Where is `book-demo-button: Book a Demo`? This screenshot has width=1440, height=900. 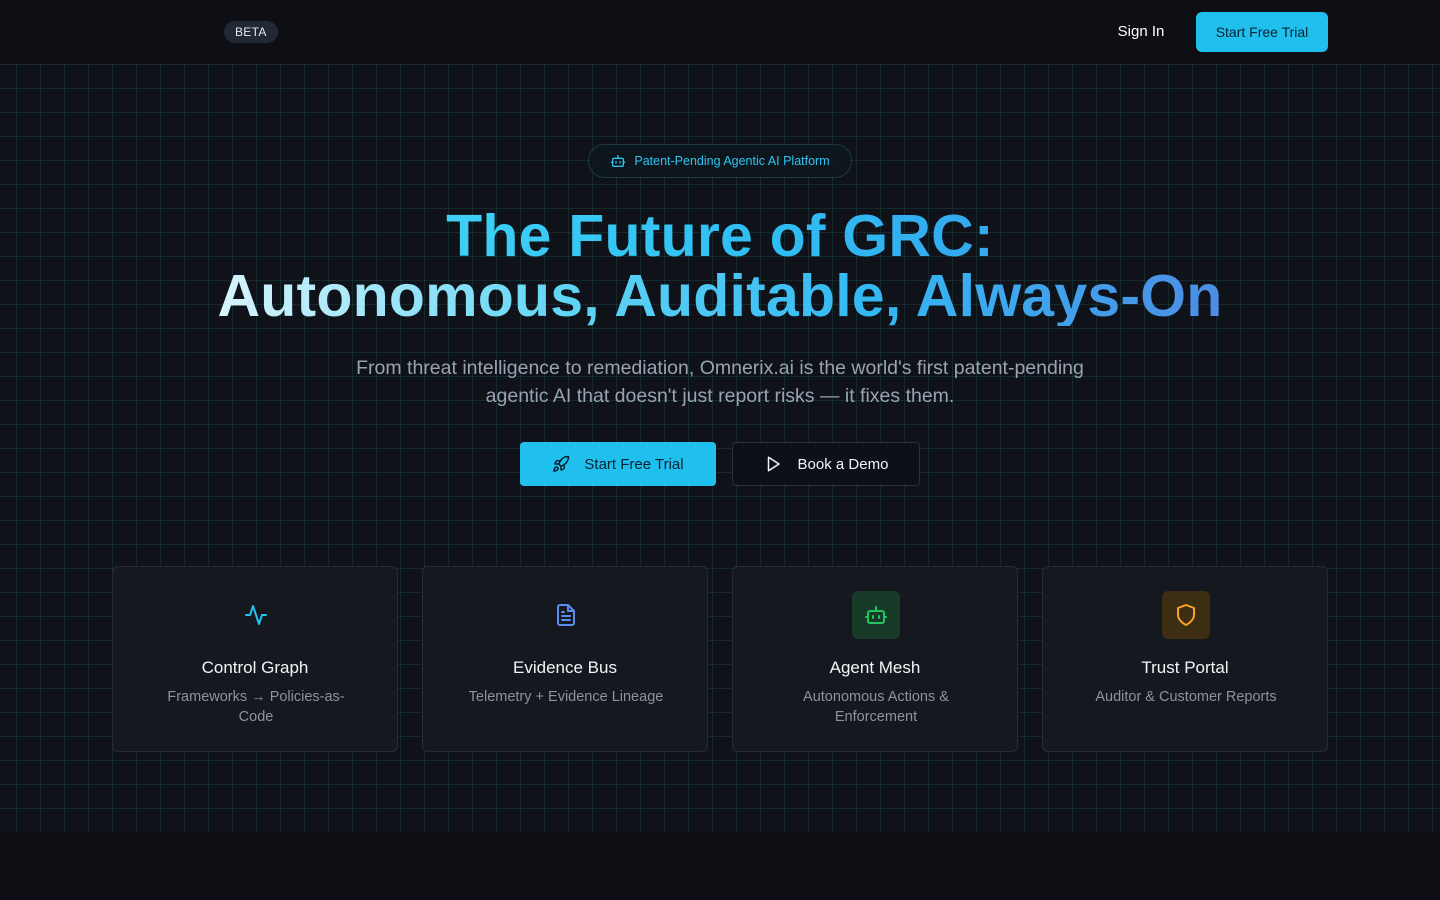 book-demo-button: Book a Demo is located at coordinates (826, 464).